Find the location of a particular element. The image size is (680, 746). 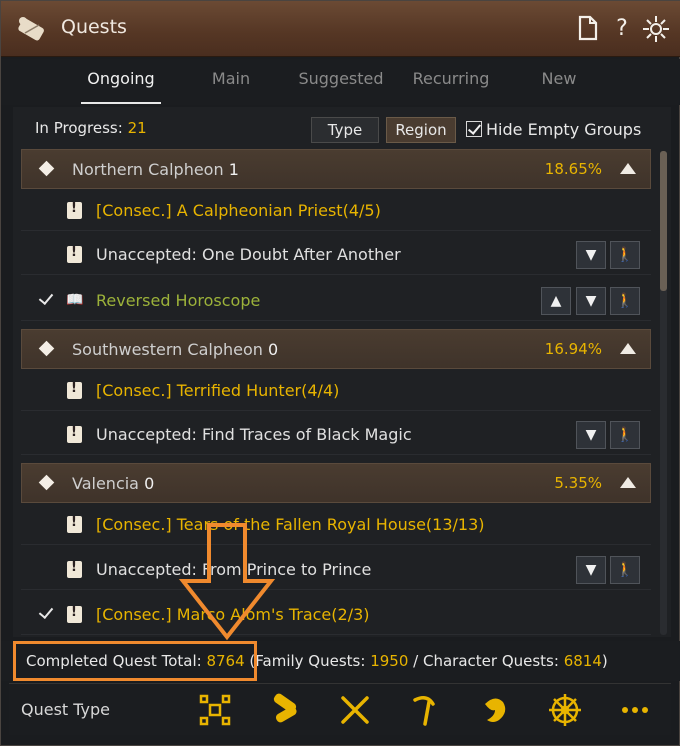

scrollbar-thumb is located at coordinates (663, 221).